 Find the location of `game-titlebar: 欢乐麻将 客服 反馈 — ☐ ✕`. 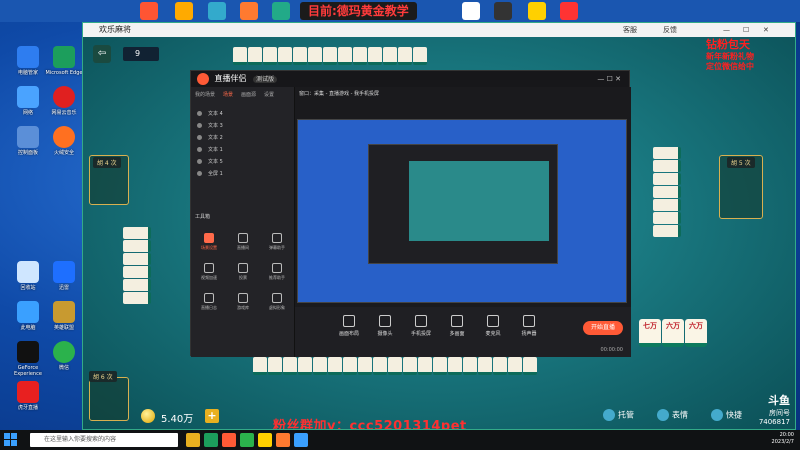

game-titlebar: 欢乐麻将 客服 反馈 — ☐ ✕ is located at coordinates (439, 30).